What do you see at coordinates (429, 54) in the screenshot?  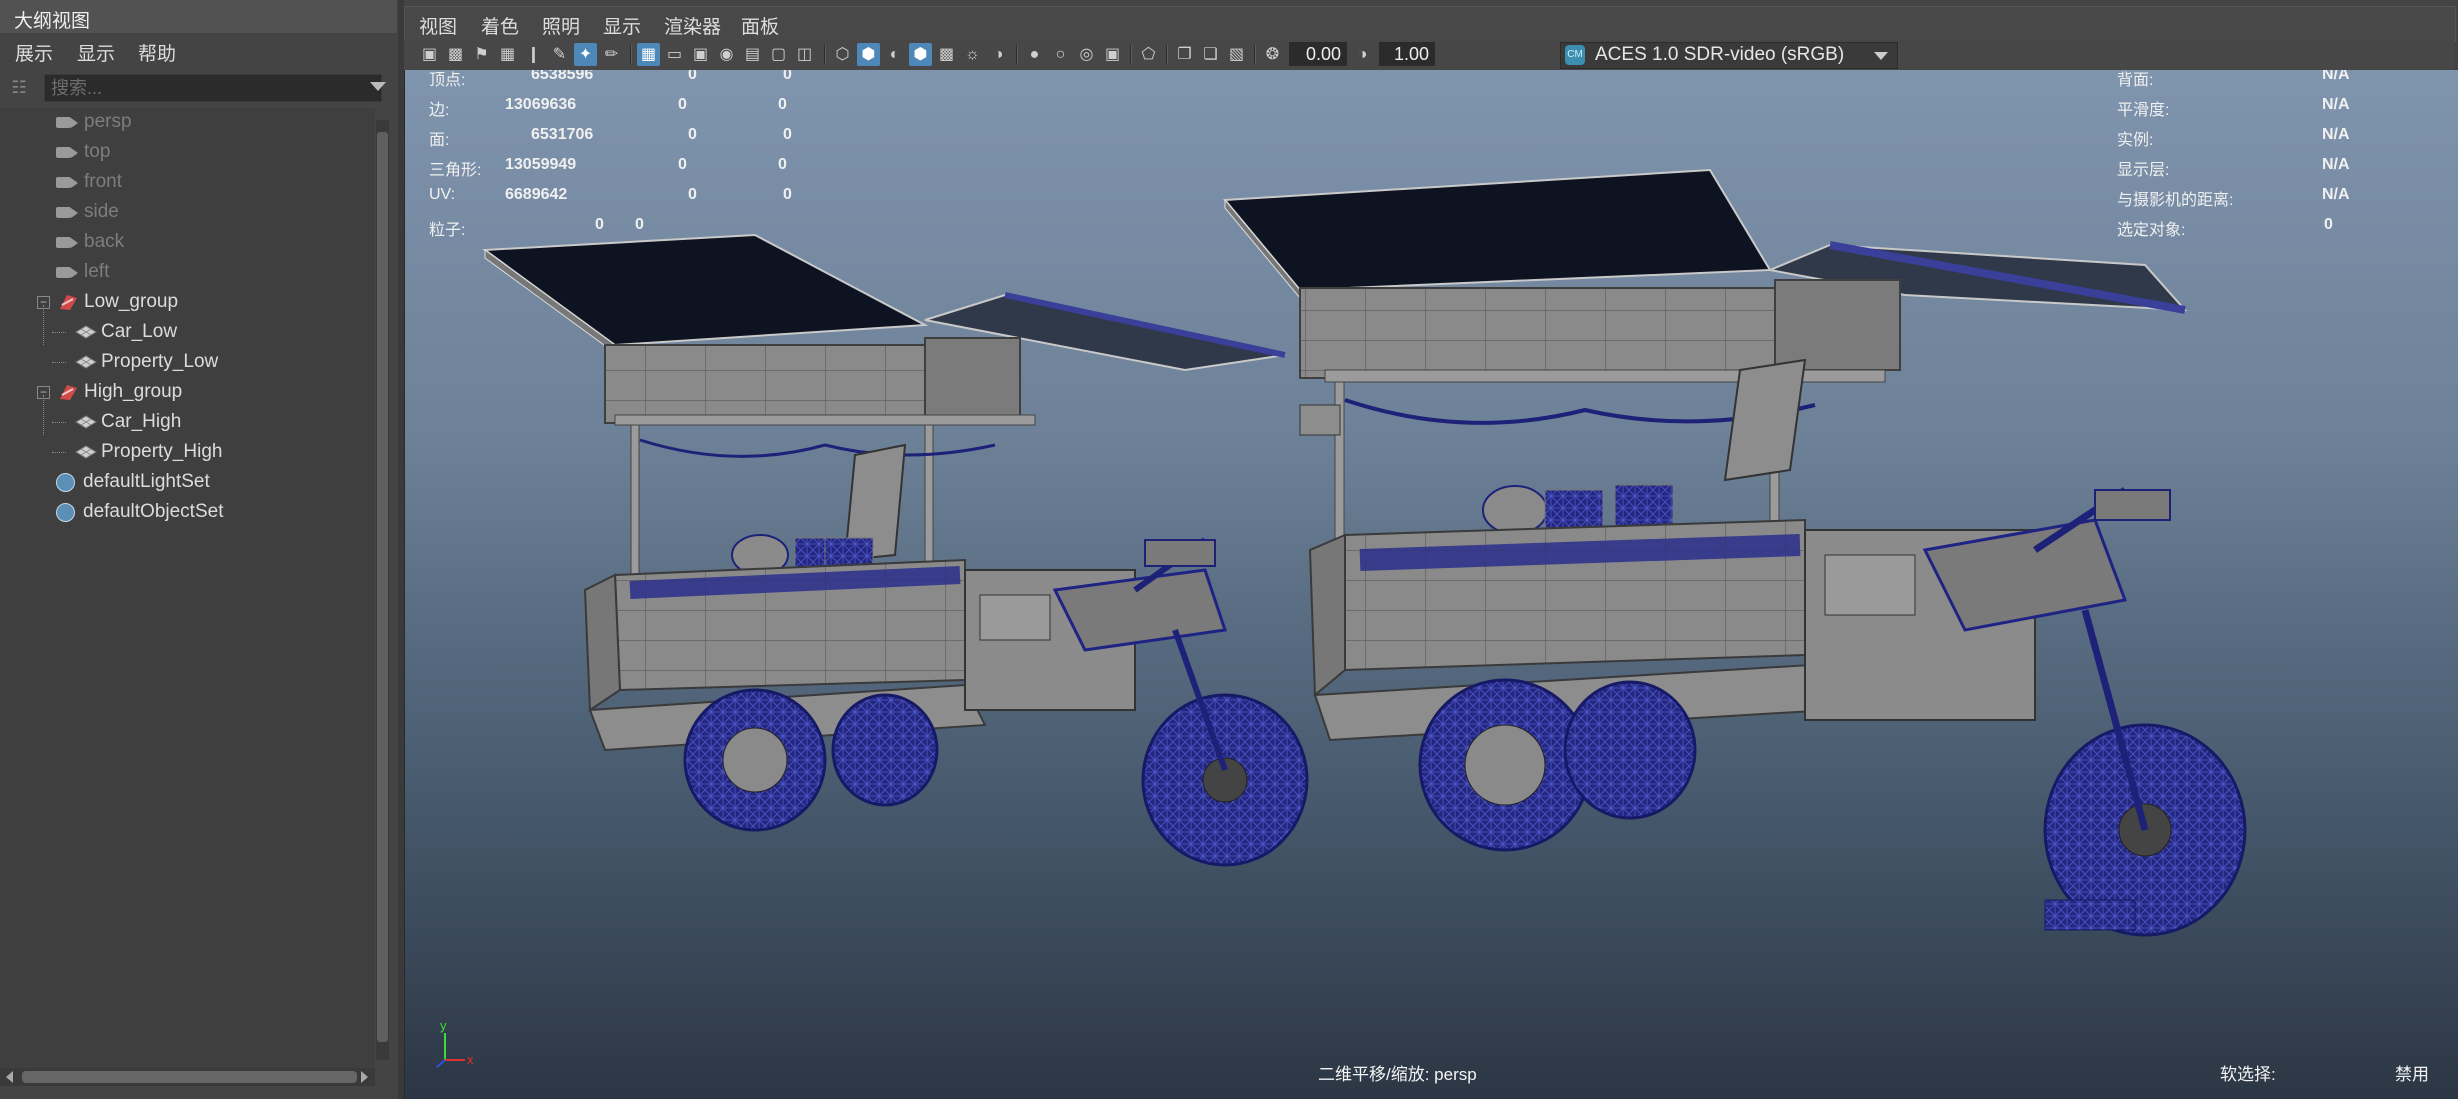 I see `select-camera-icon: ▣` at bounding box center [429, 54].